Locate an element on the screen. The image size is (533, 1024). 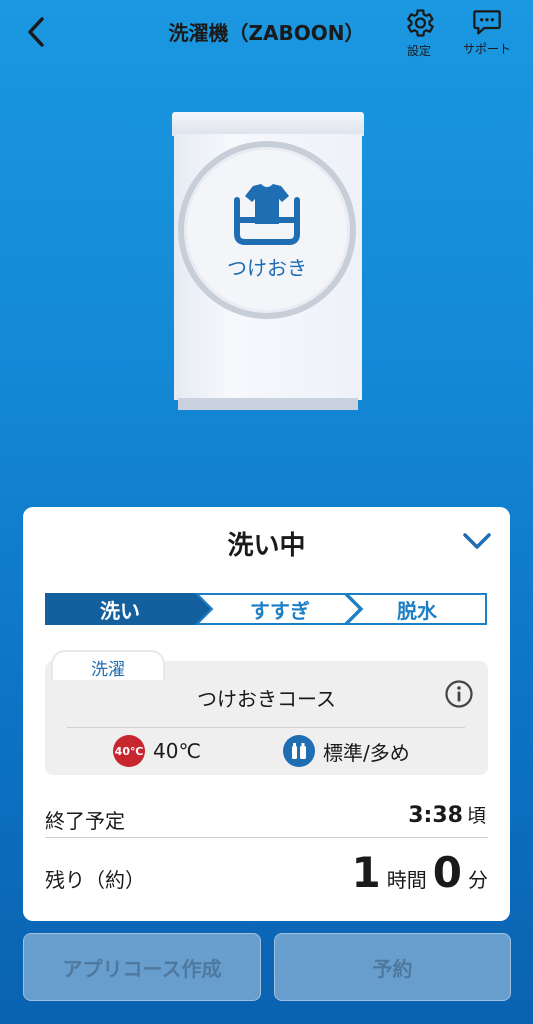
collapse-button is located at coordinates (477, 541).